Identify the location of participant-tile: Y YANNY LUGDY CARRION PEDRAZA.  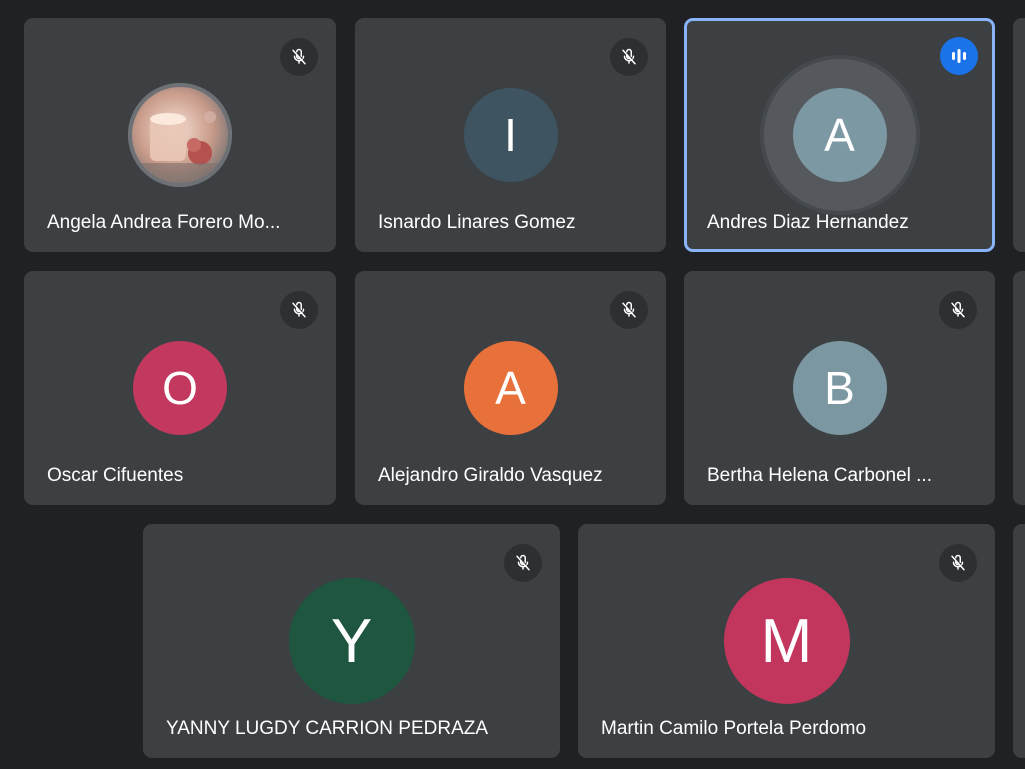
(351, 641).